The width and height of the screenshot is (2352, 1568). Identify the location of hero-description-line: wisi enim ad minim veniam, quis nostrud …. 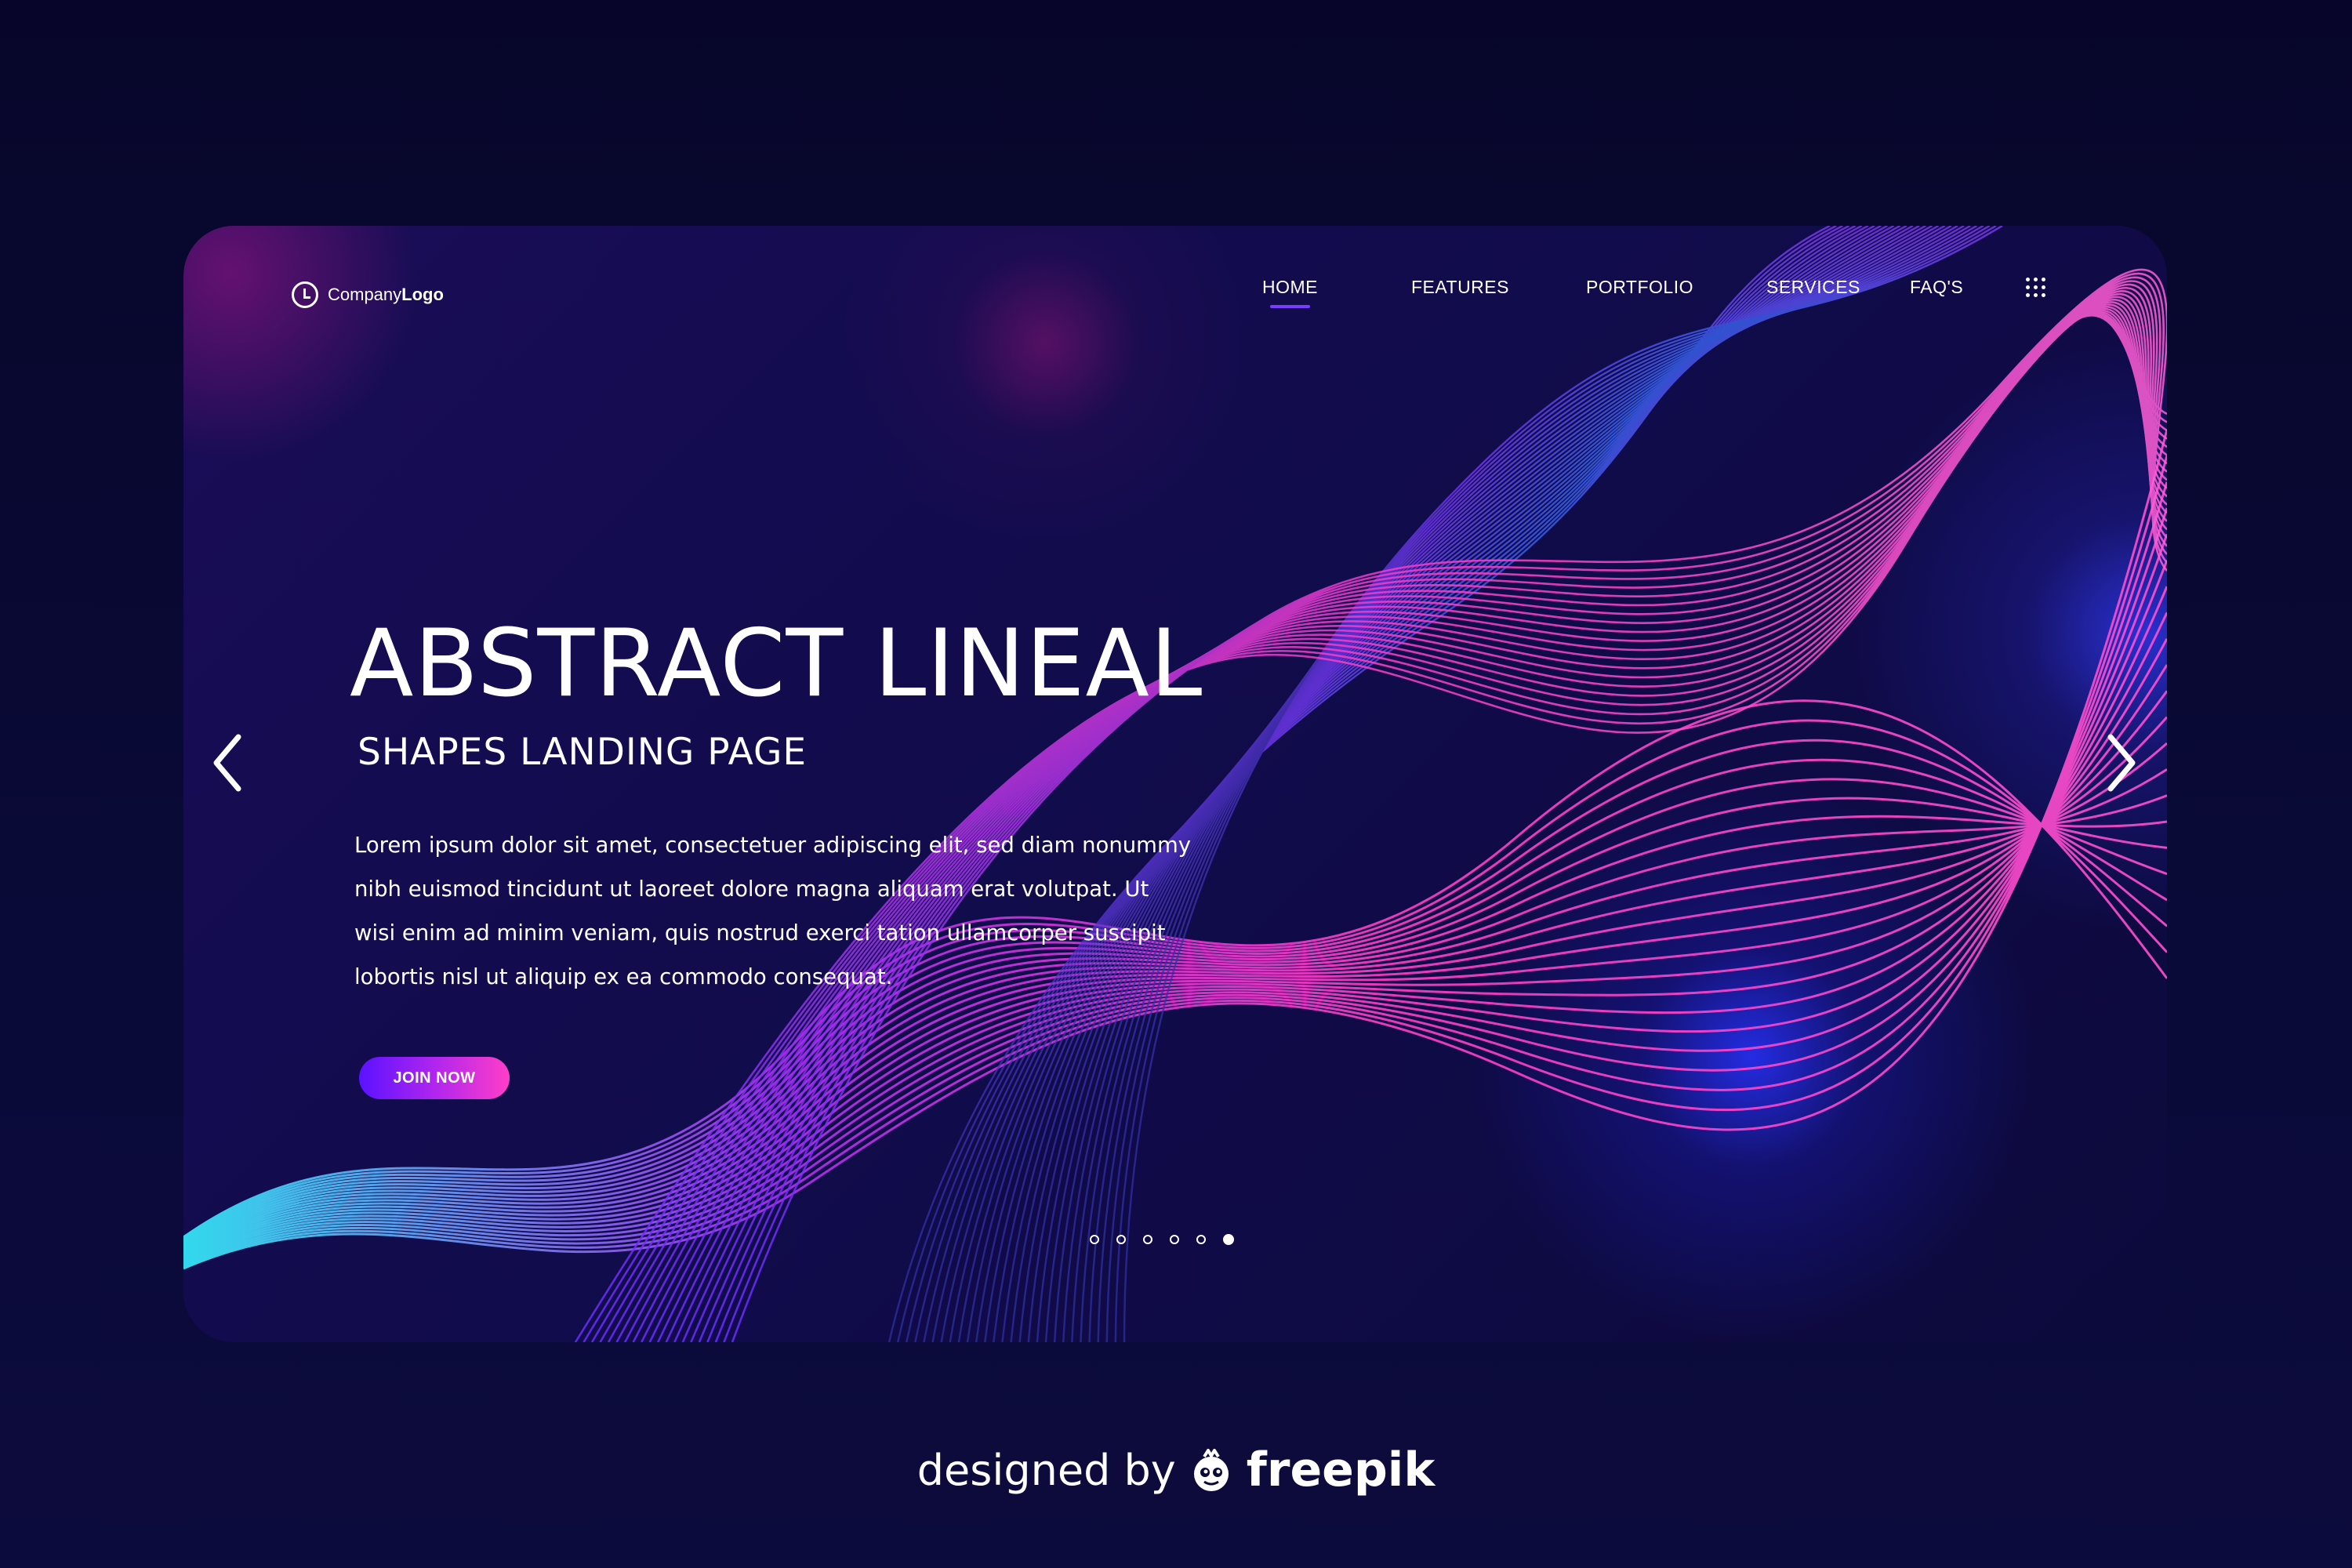
(760, 933).